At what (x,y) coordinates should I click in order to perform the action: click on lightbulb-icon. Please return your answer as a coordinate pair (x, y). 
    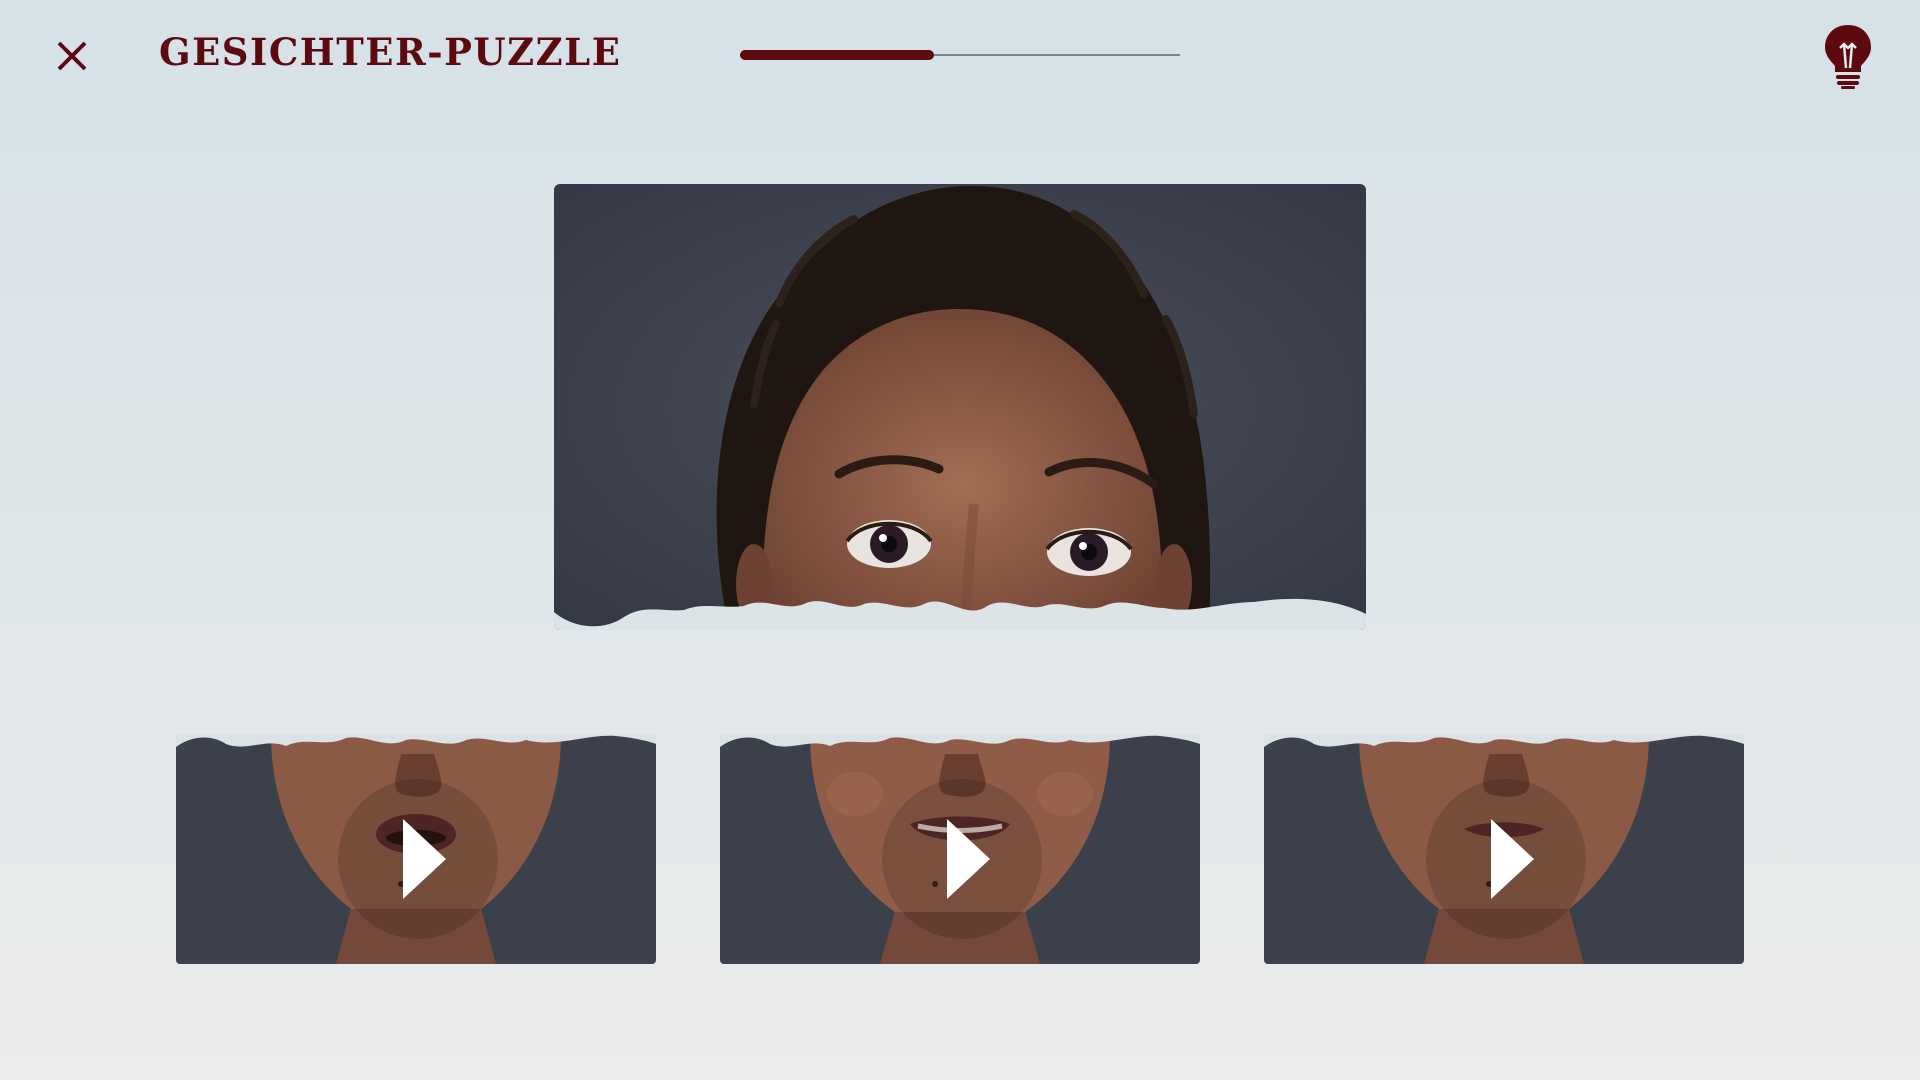
    Looking at the image, I should click on (1848, 57).